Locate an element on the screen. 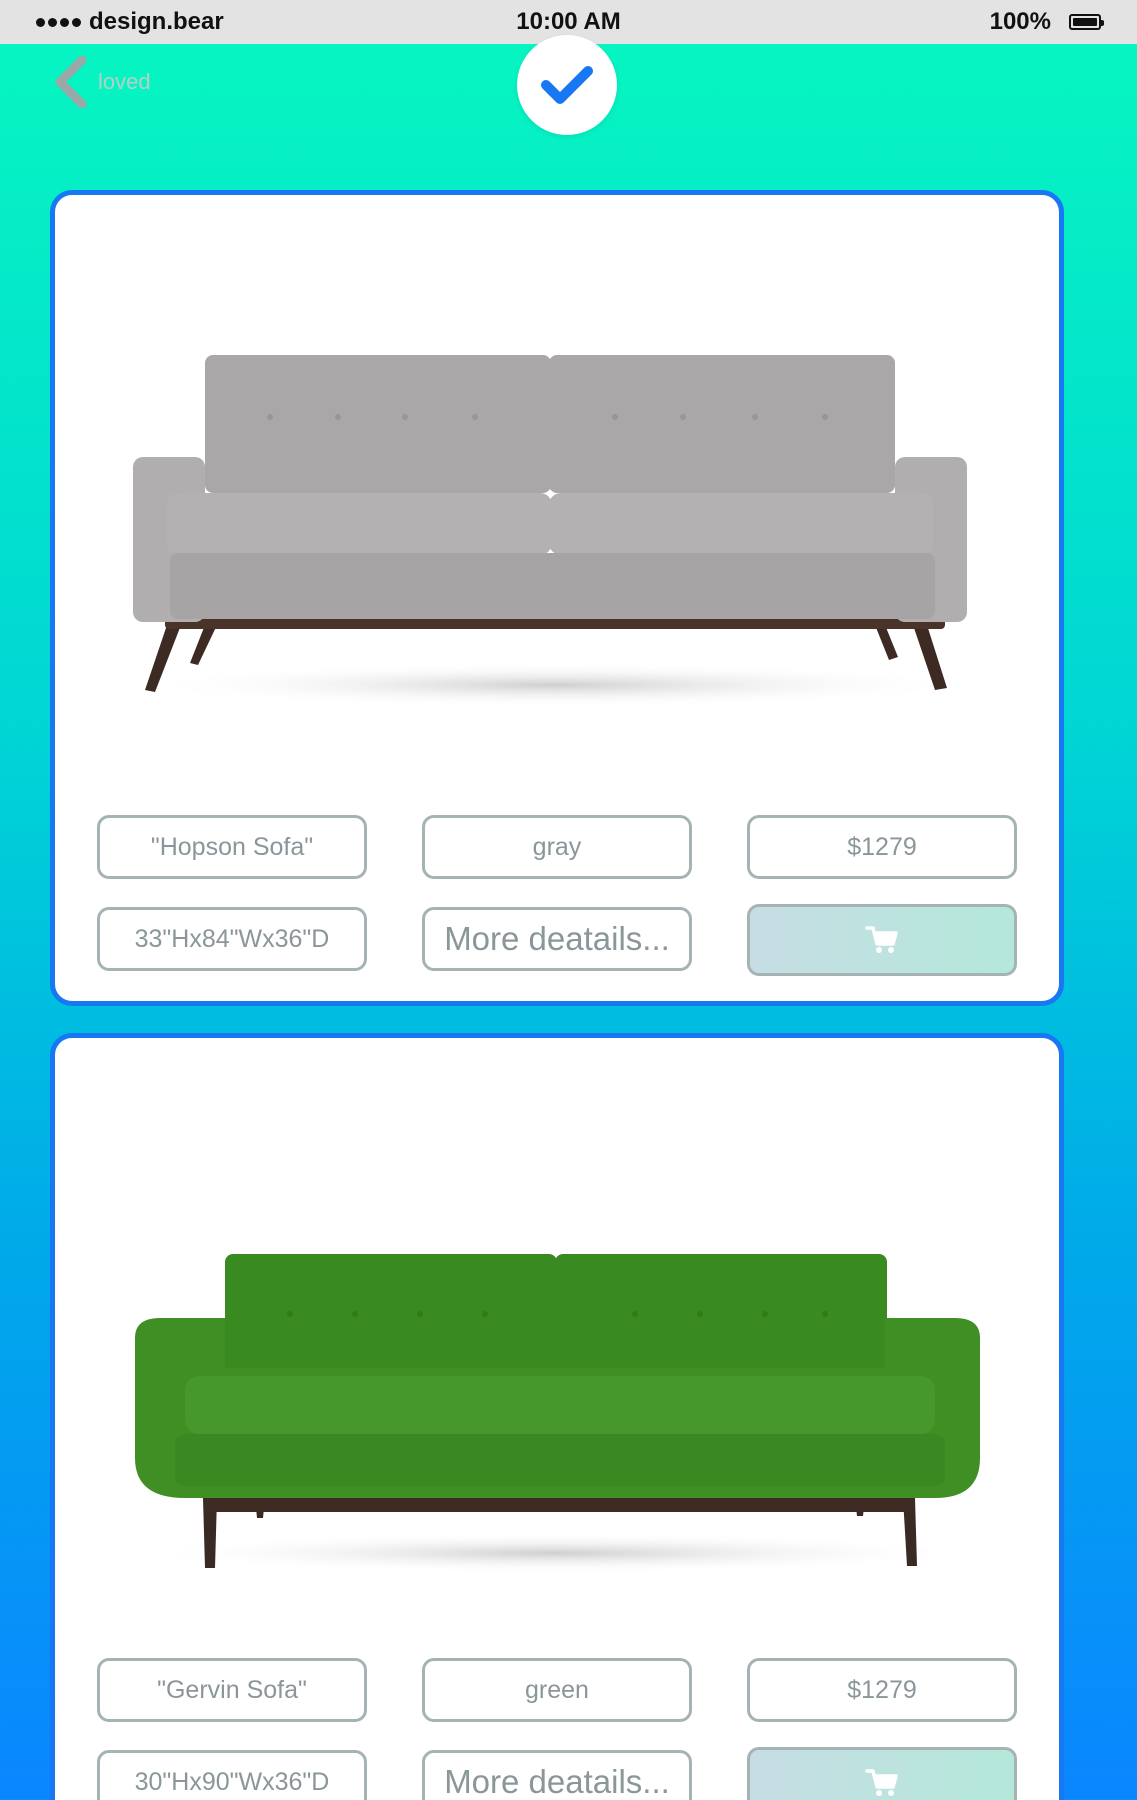 This screenshot has width=1137, height=1800. signal-icon is located at coordinates (58, 22).